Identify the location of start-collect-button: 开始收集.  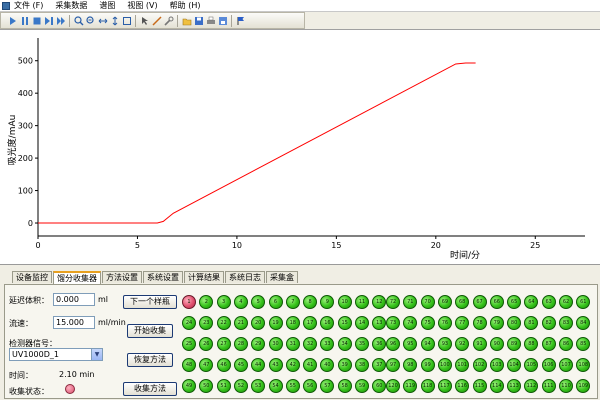
(150, 331).